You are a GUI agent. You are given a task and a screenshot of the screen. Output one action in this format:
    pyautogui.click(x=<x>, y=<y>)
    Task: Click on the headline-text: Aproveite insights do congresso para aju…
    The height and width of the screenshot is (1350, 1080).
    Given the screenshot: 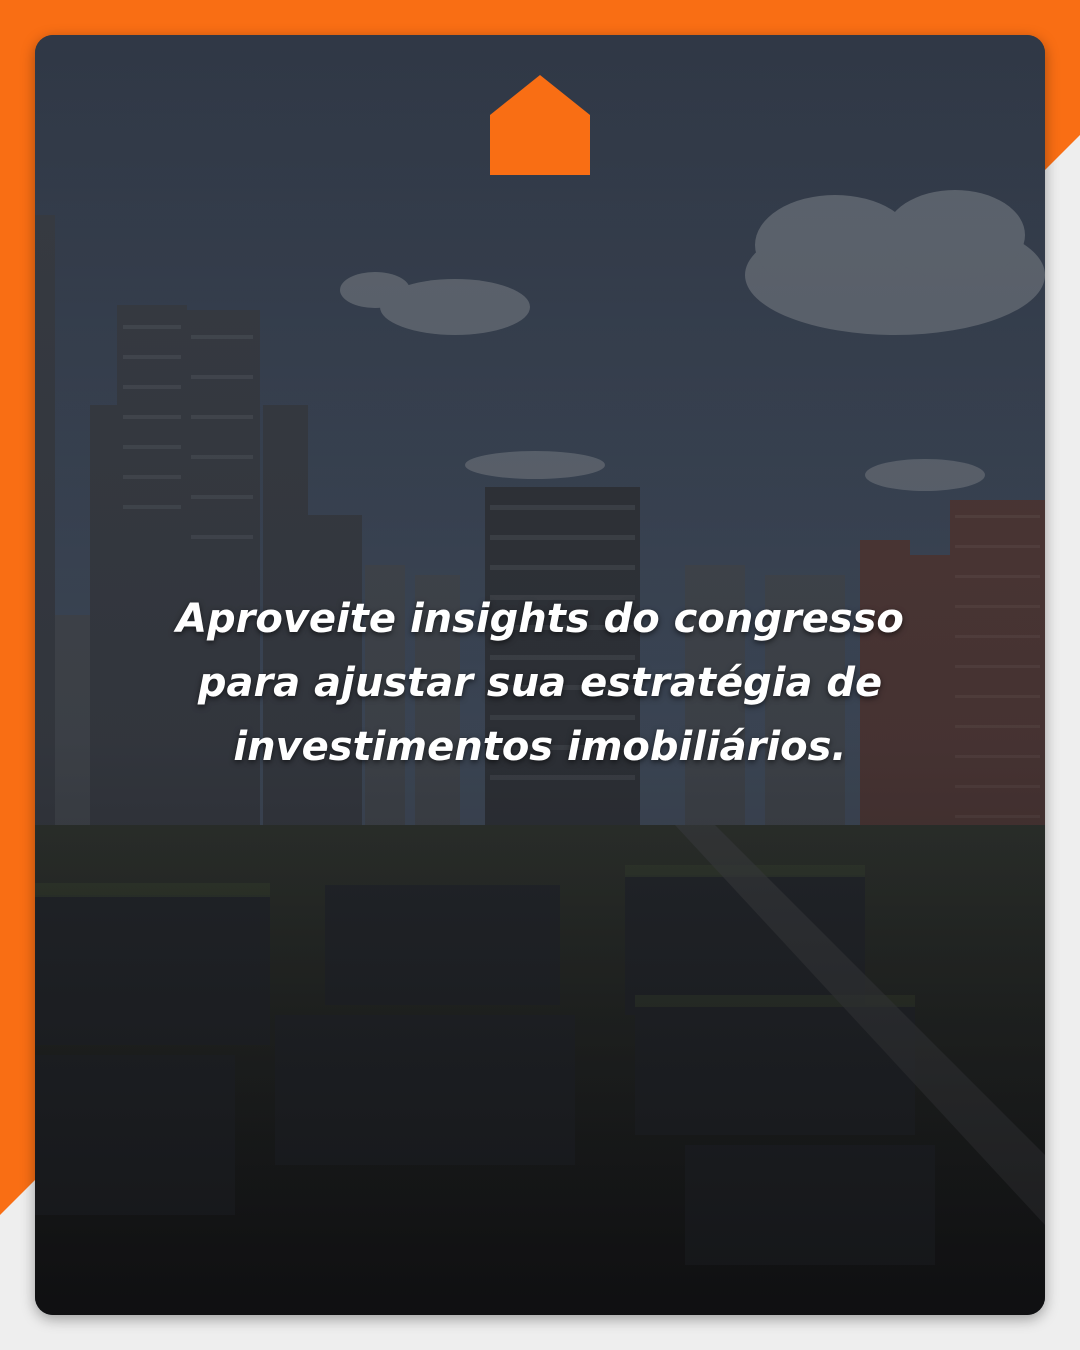 What is the action you would take?
    pyautogui.click(x=540, y=683)
    